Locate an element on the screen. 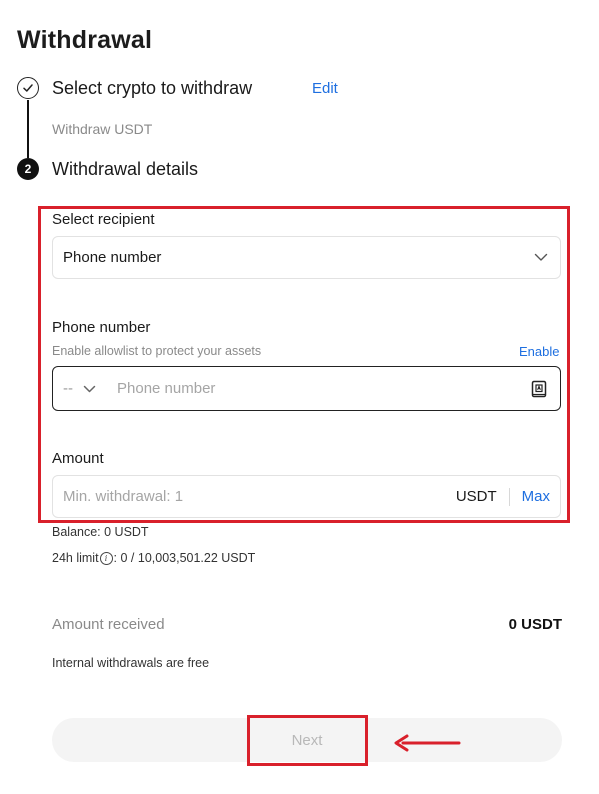  amount-divider is located at coordinates (509, 496).